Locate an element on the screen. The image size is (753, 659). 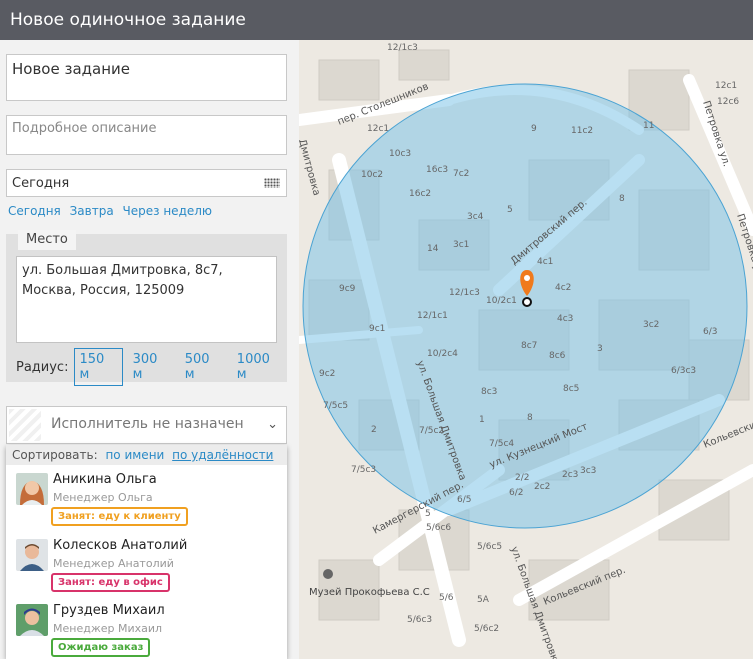
assignee-placeholder: Исполнитель не назначен is located at coordinates (147, 424).